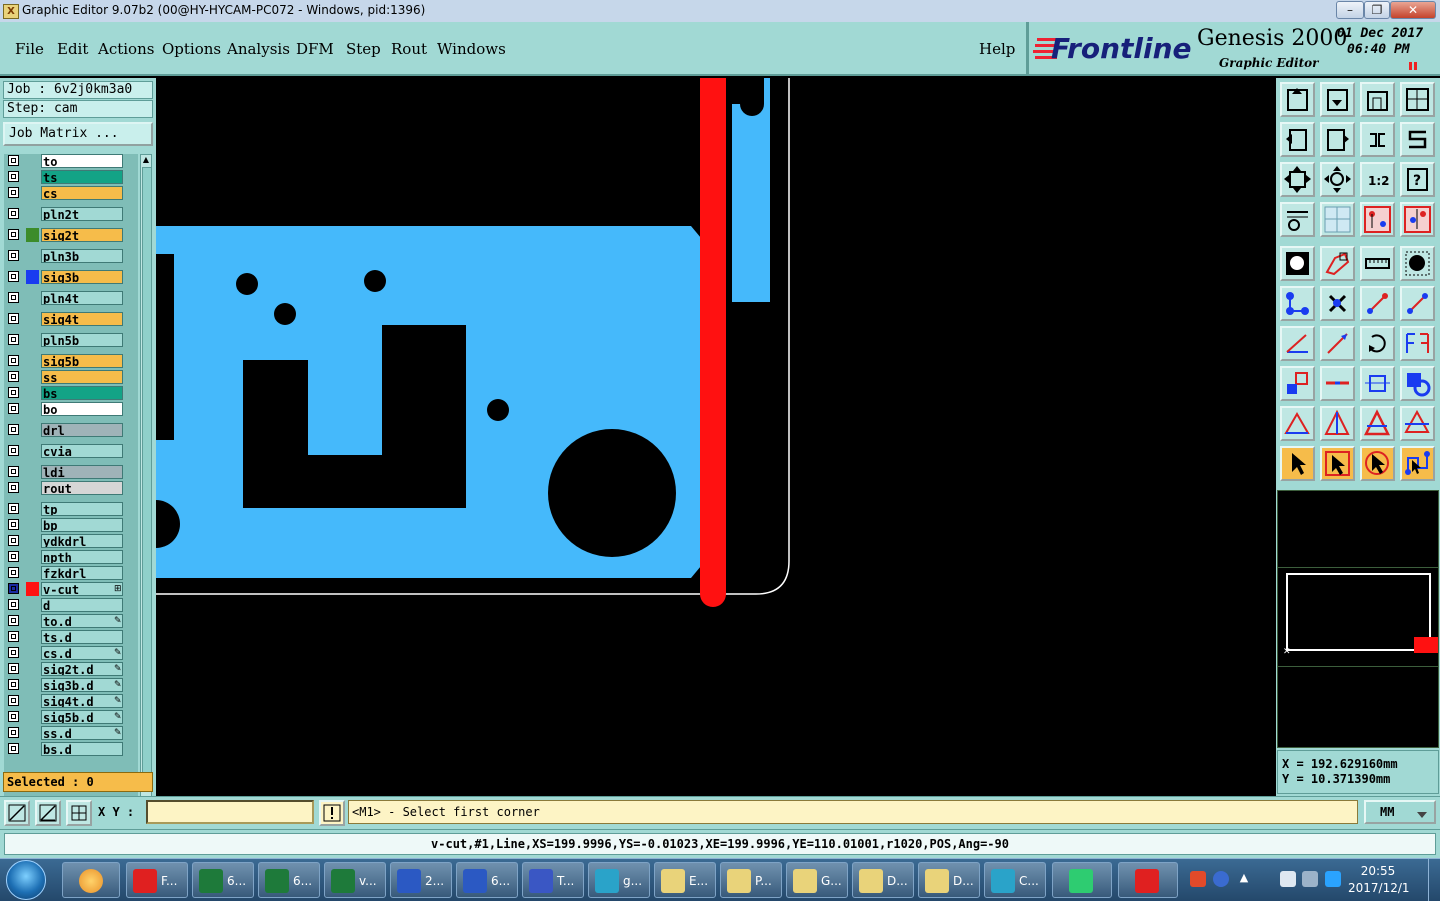 This screenshot has height=901, width=1440. I want to click on layer-row-sig3b: sig3b, so click(71, 277).